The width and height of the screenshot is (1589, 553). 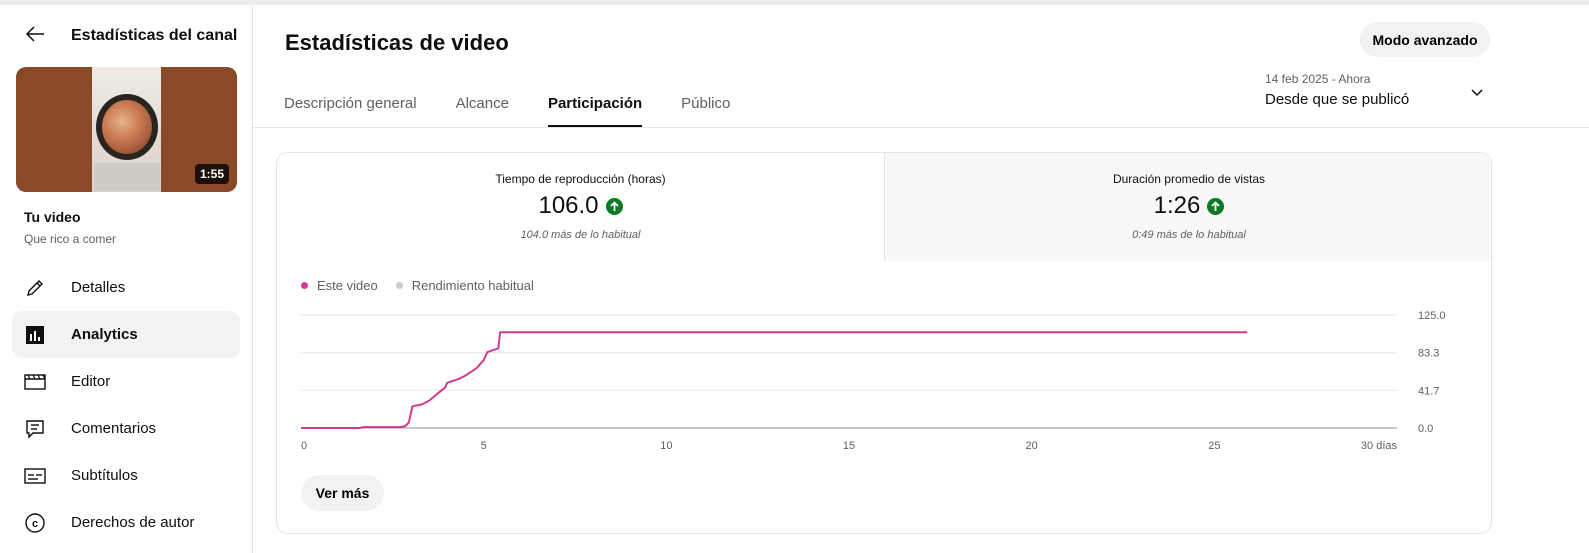 I want to click on sidebar-item-subtitulos: Subtítulos, so click(x=126, y=475).